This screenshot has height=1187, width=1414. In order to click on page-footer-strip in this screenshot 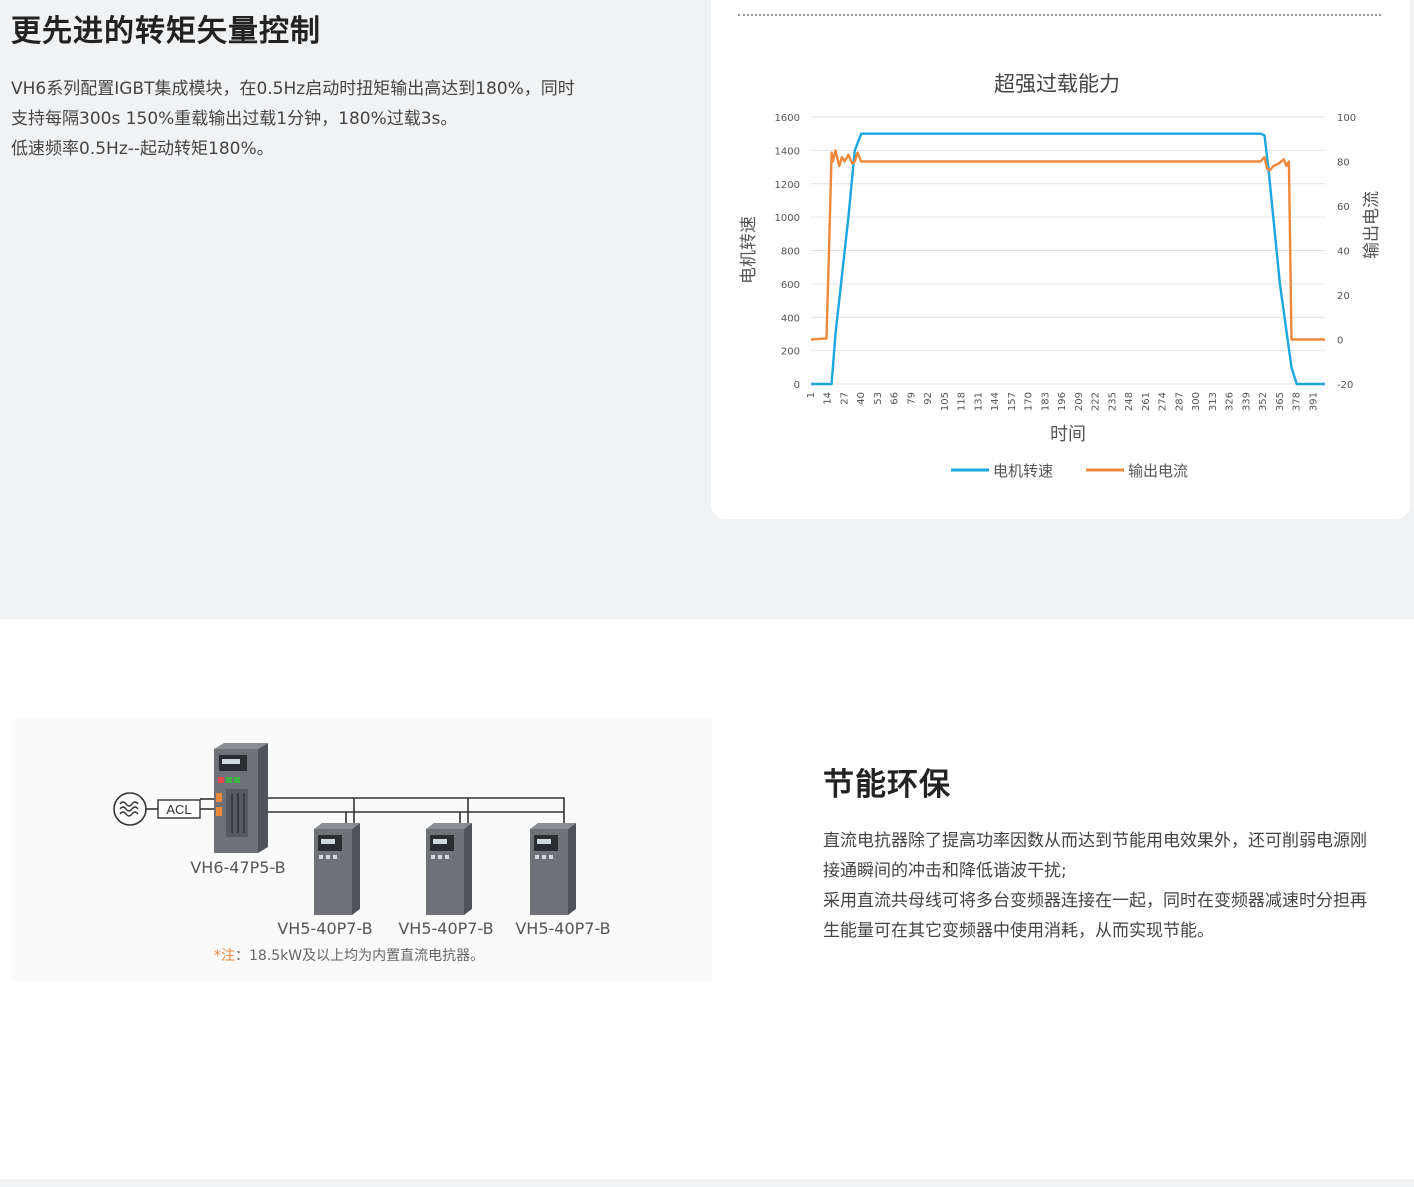, I will do `click(707, 1183)`.